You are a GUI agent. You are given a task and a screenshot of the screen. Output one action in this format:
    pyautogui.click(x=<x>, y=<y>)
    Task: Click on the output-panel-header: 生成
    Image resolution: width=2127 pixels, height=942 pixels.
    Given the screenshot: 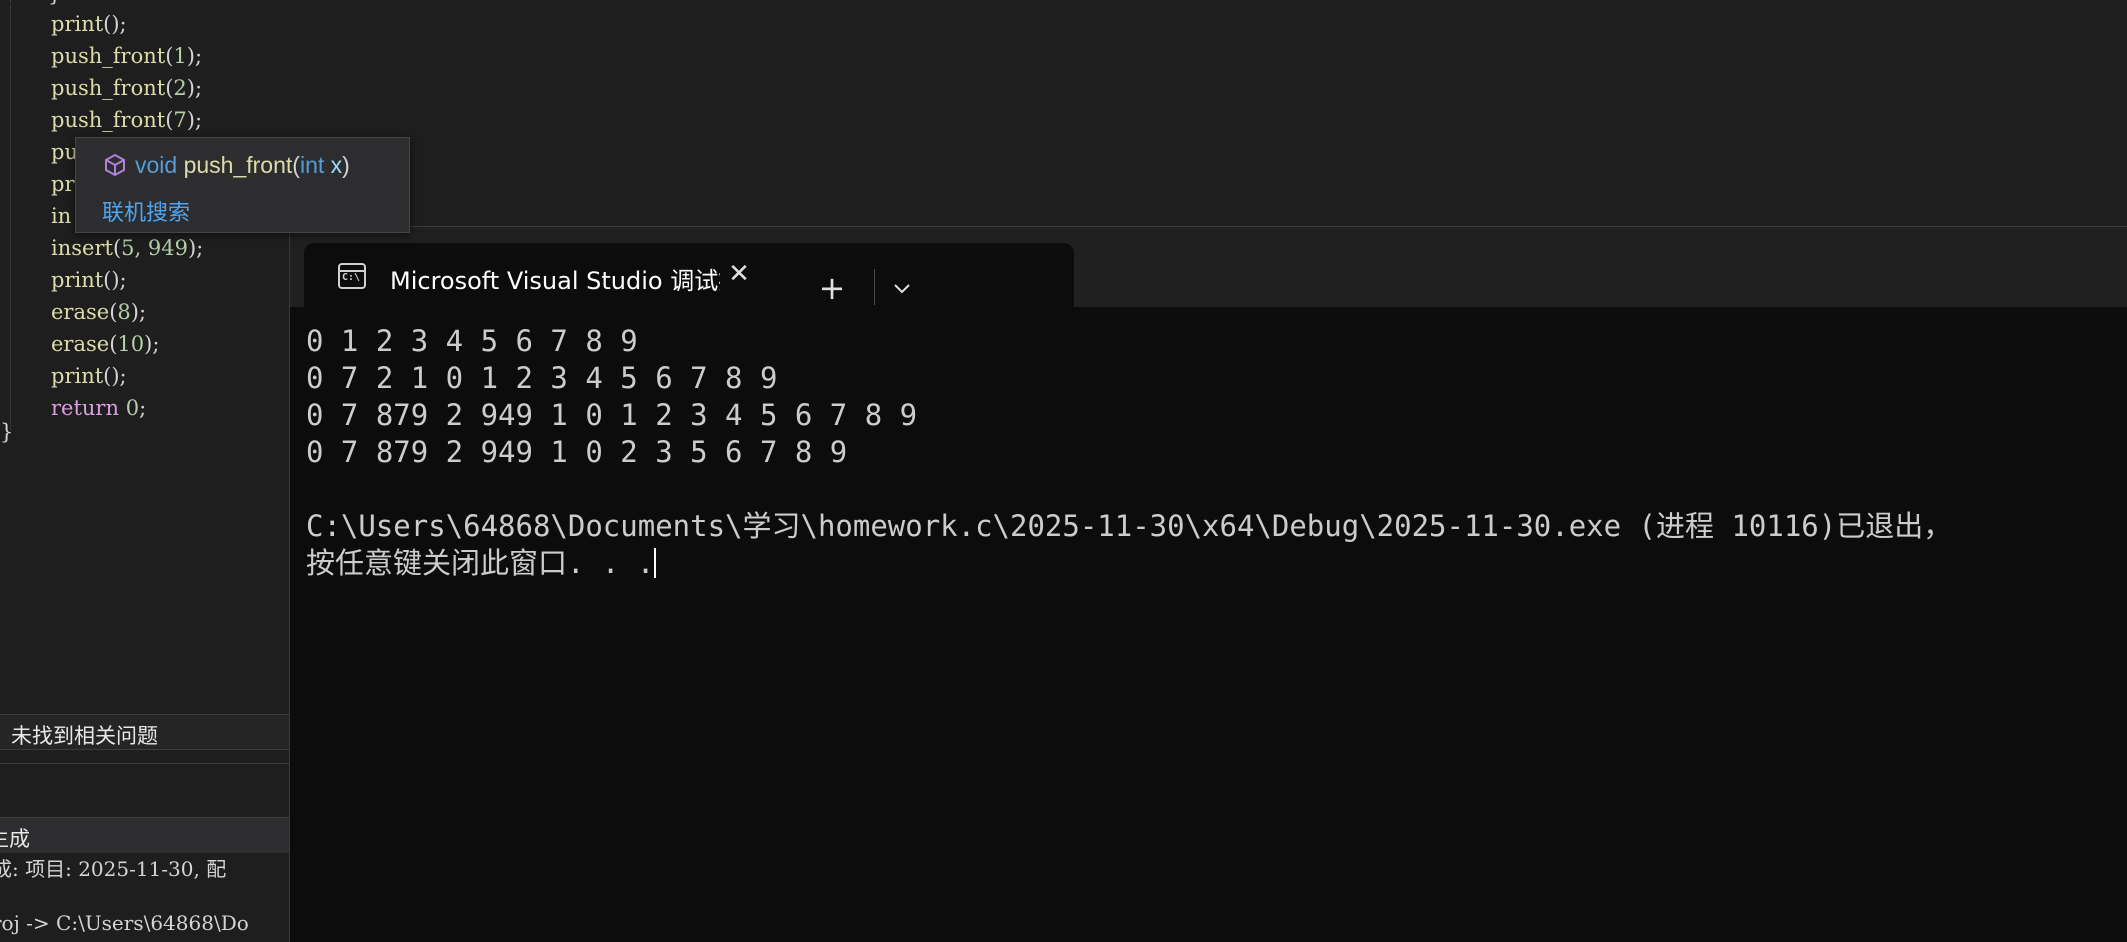 What is the action you would take?
    pyautogui.click(x=145, y=835)
    